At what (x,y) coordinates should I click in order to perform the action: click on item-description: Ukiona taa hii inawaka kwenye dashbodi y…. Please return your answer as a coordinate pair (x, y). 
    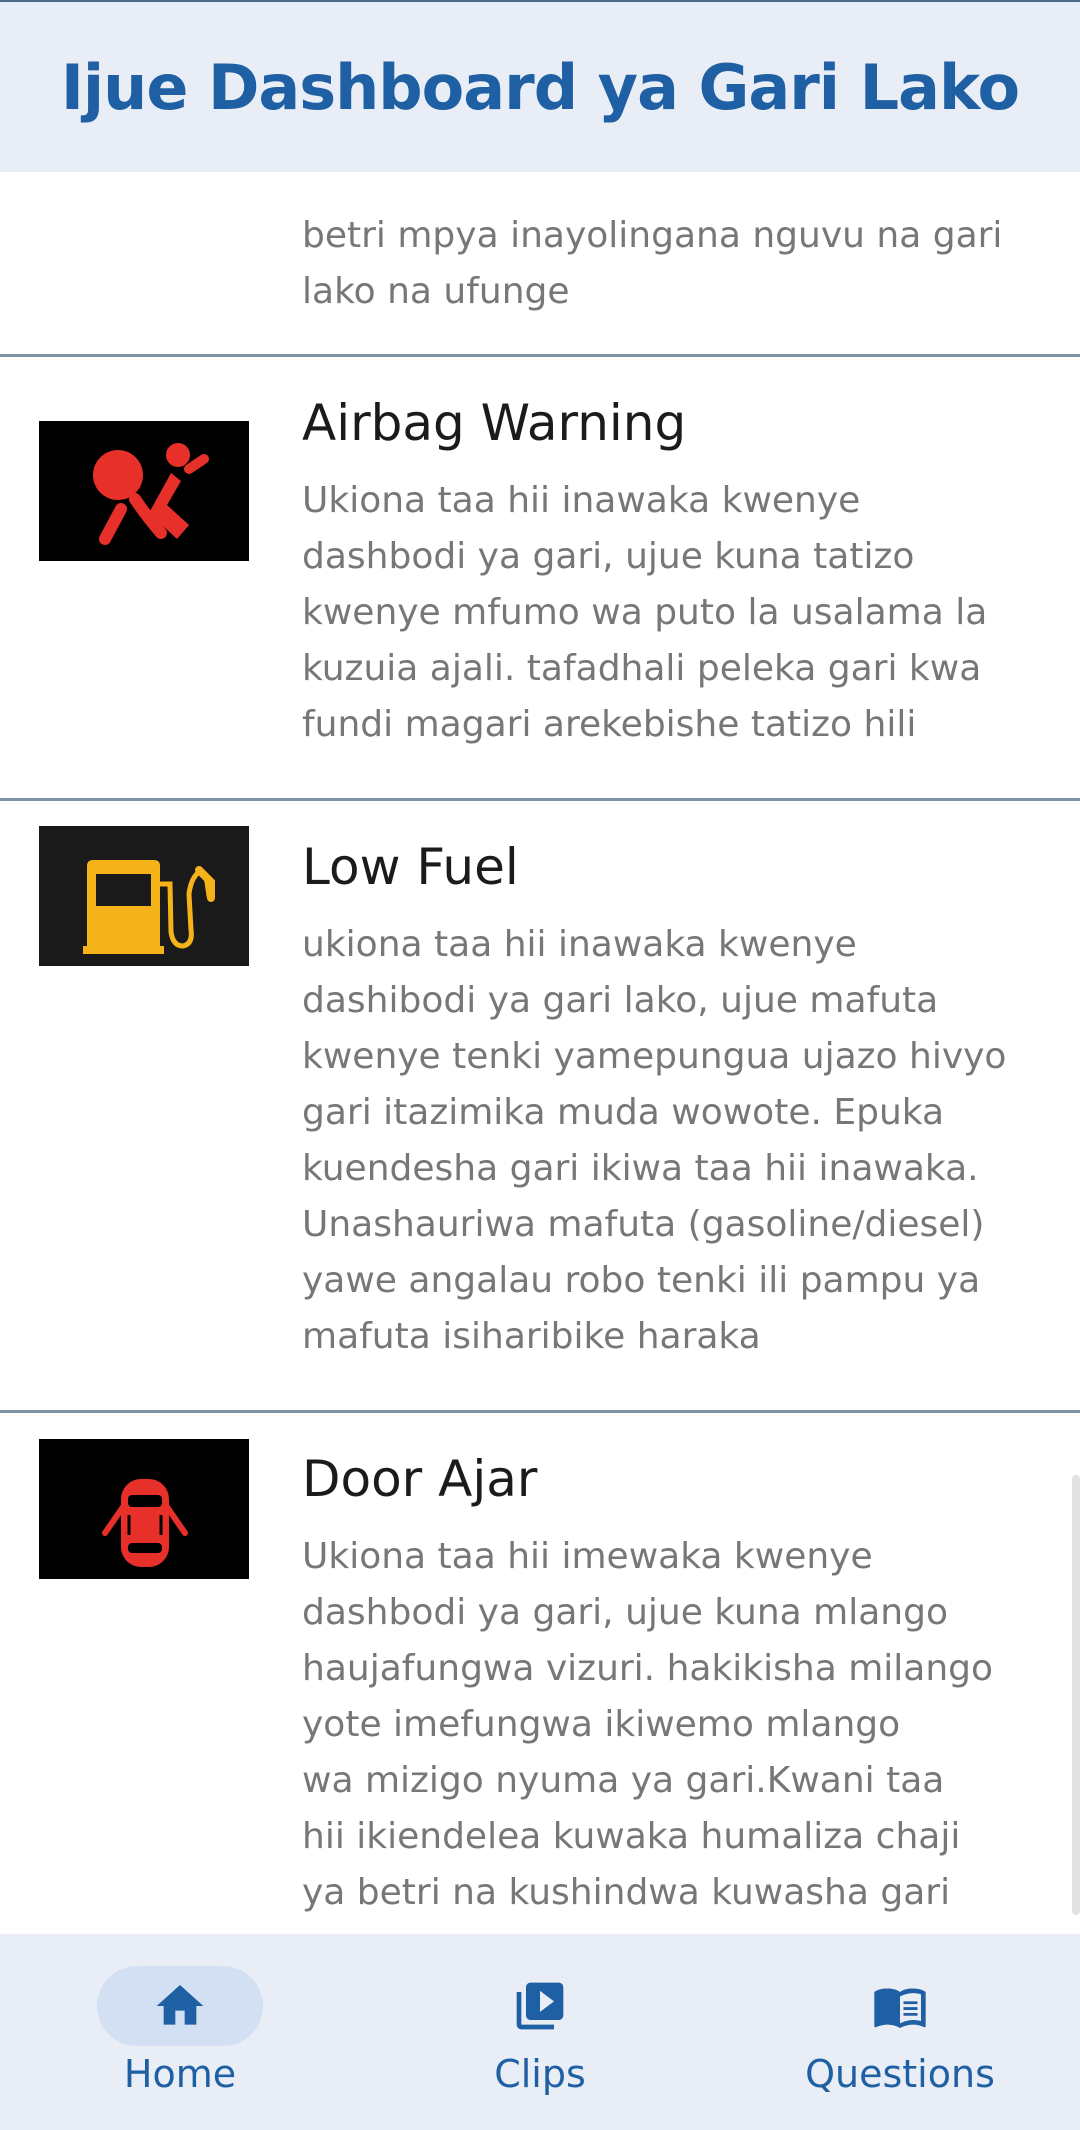
    Looking at the image, I should click on (645, 612).